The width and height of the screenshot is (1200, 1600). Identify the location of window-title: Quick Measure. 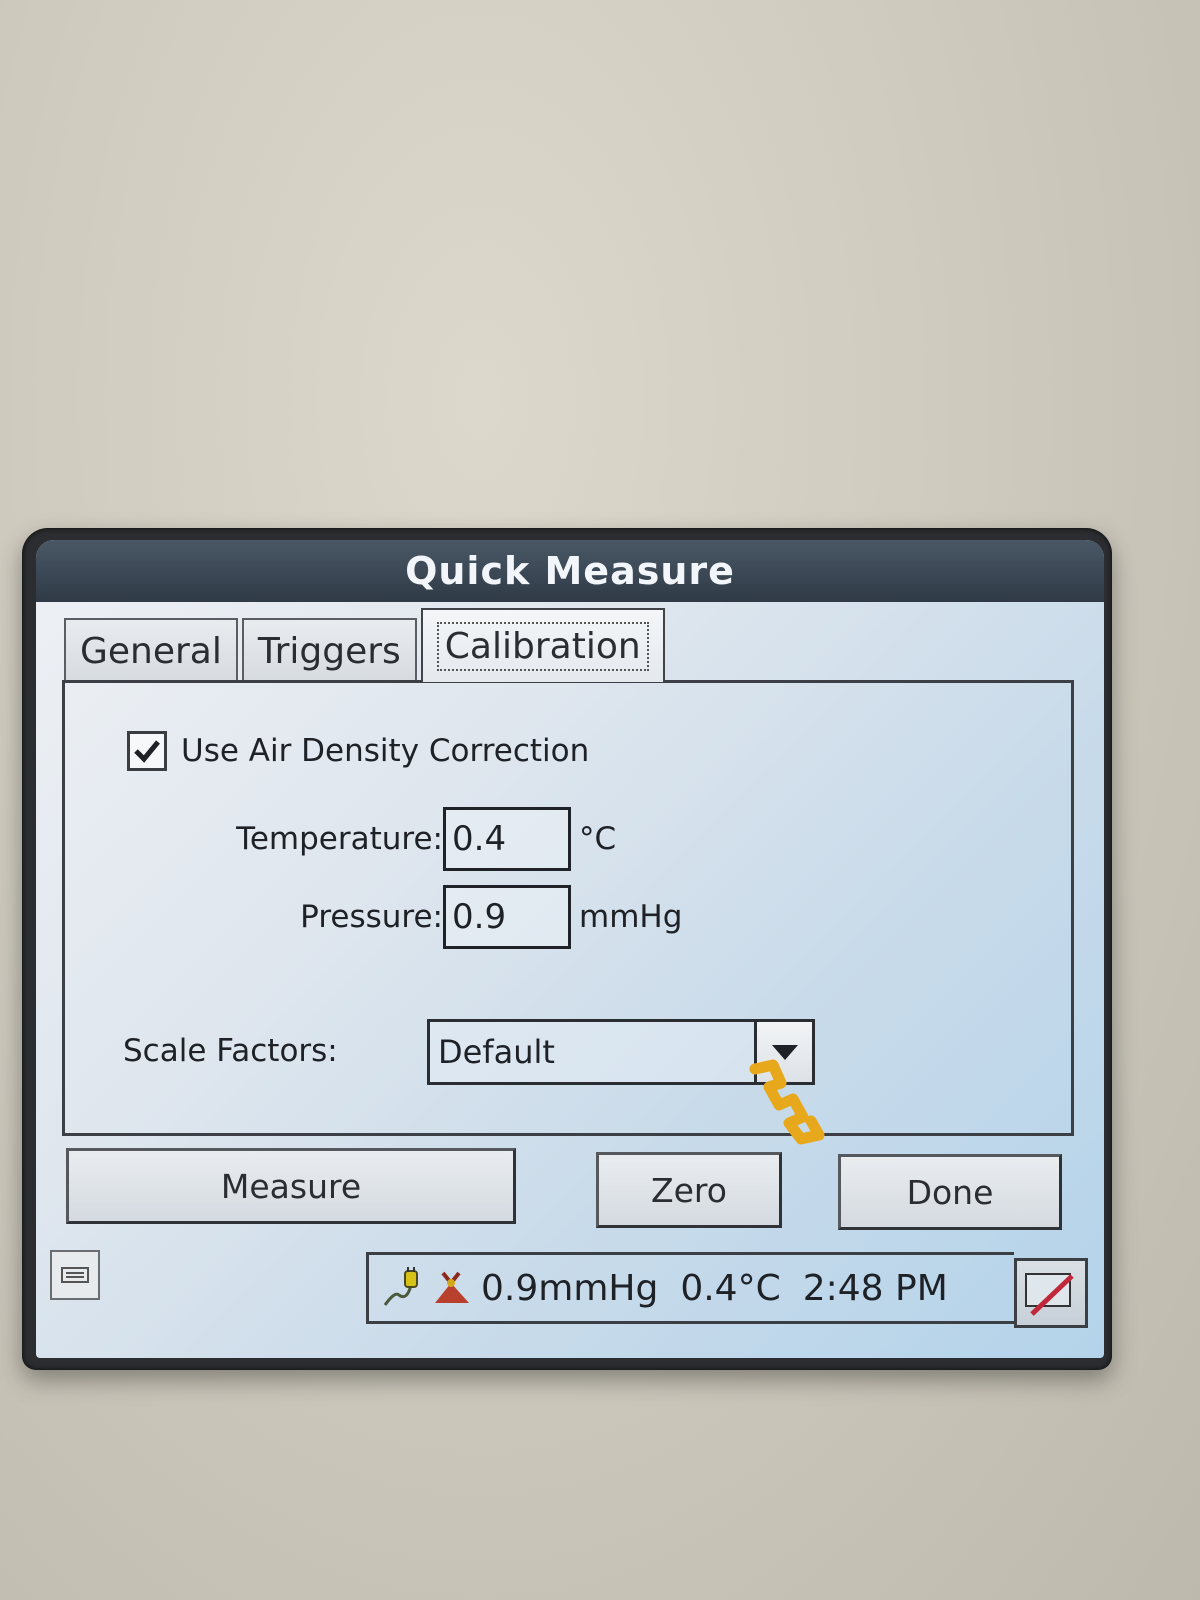
(570, 571).